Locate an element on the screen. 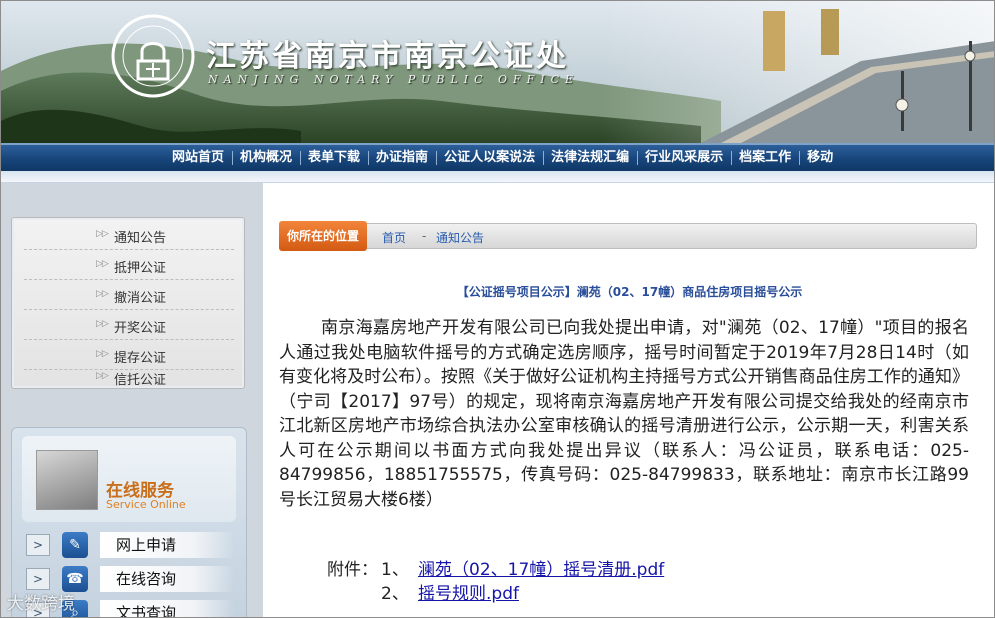 This screenshot has height=618, width=995. breadcrumb: 你所在的位置 首页 - 通知公告 is located at coordinates (628, 236).